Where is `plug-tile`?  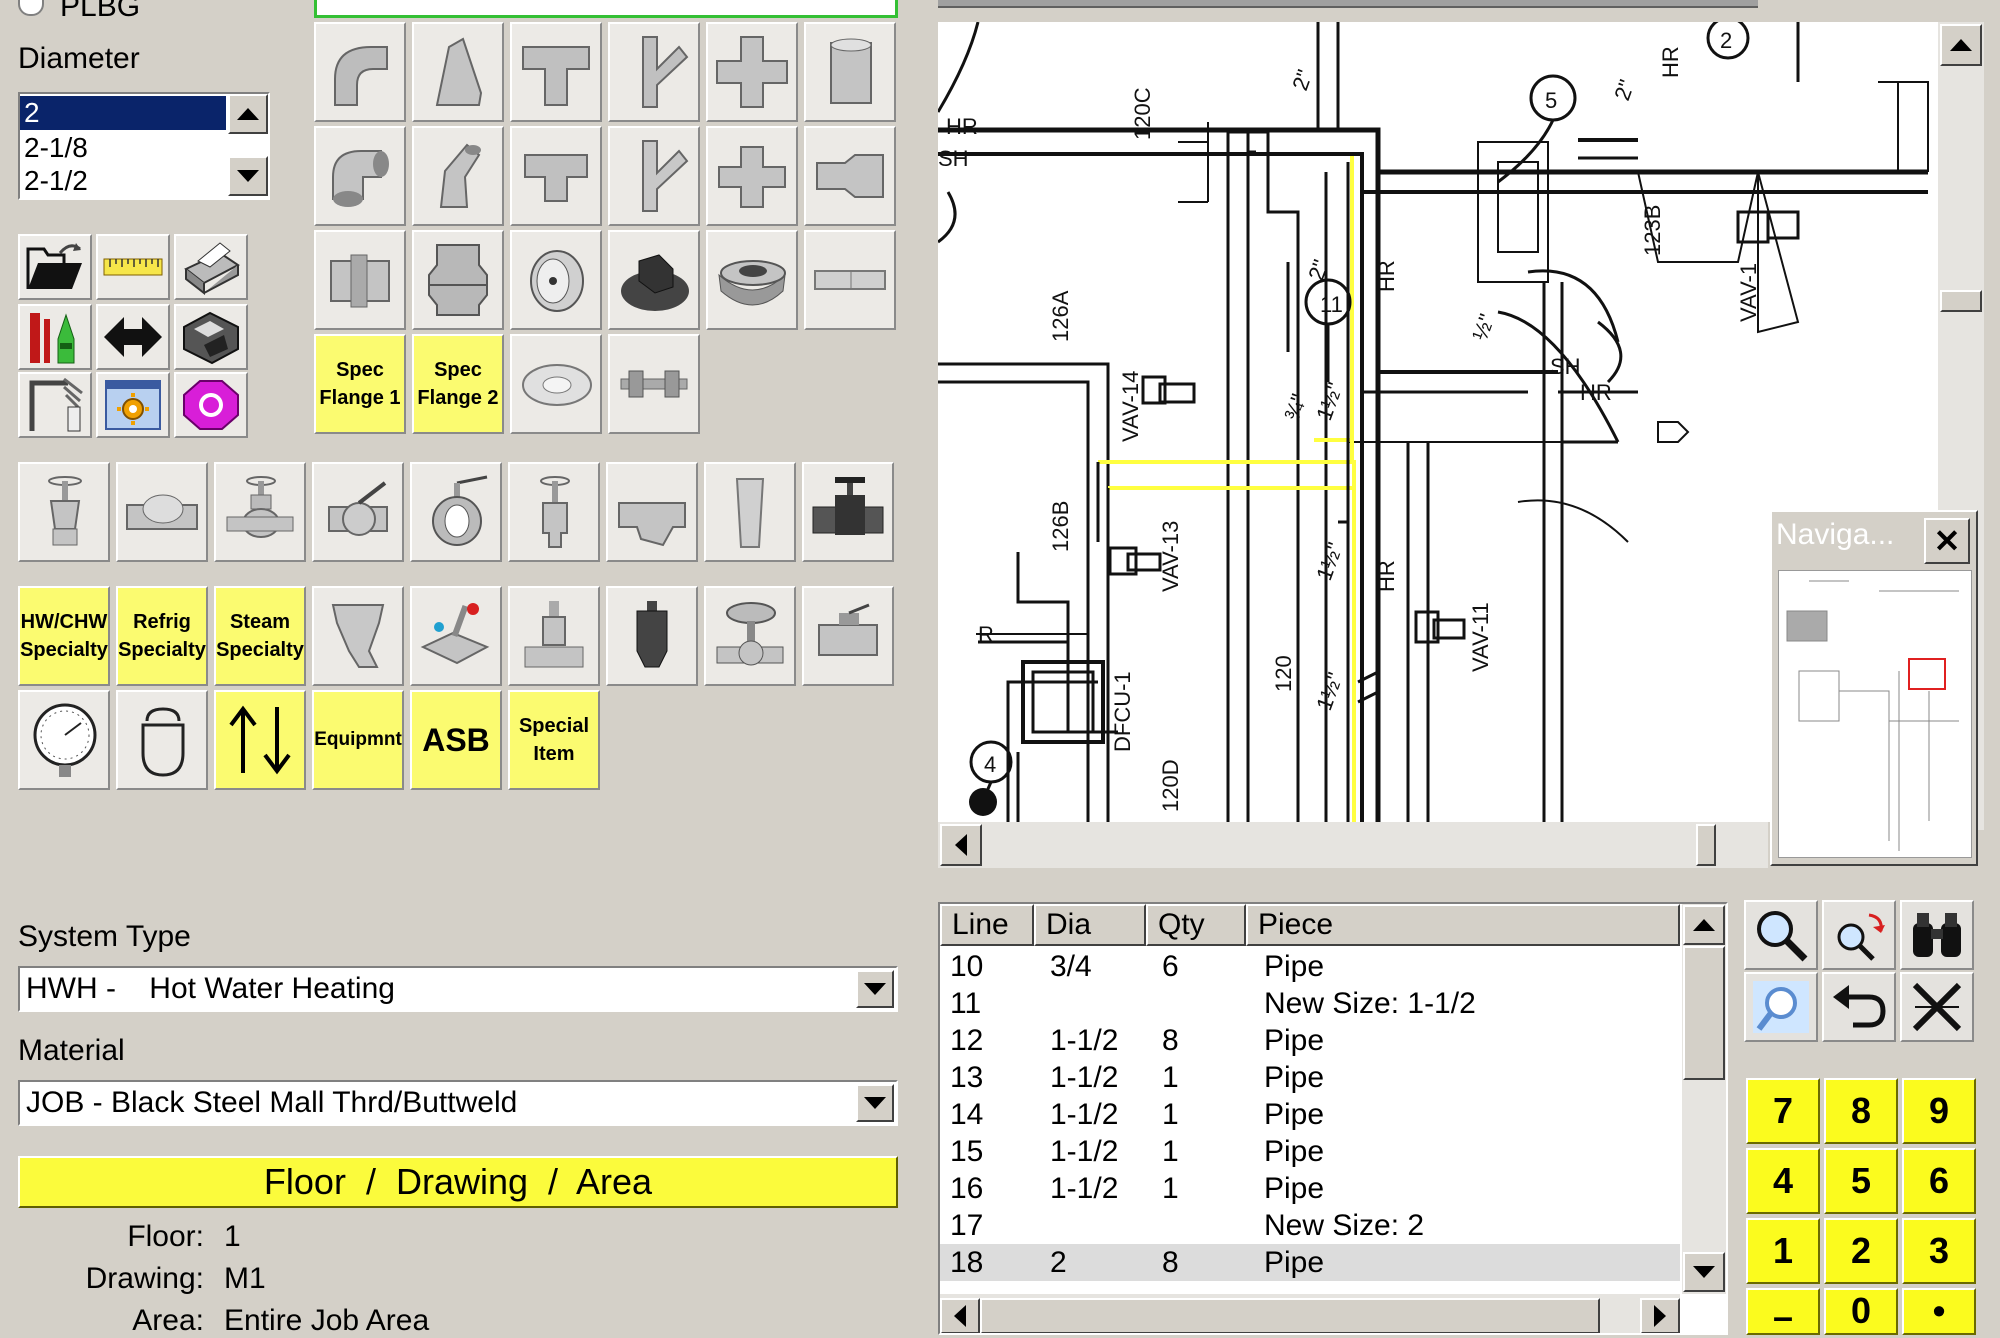
plug-tile is located at coordinates (654, 280).